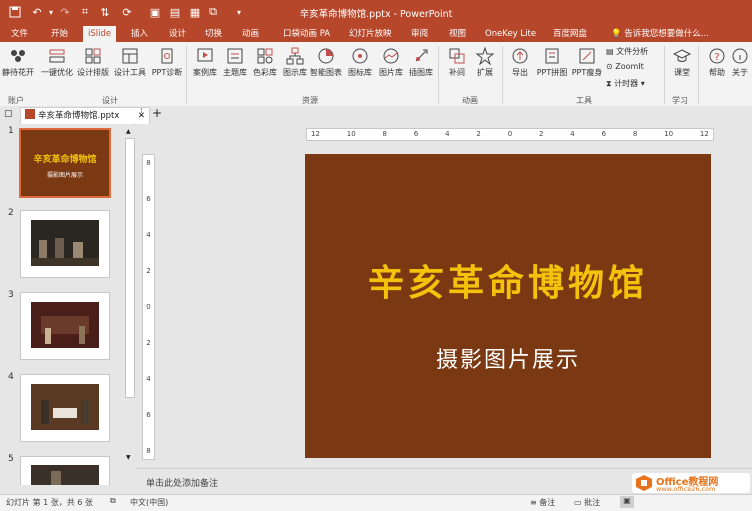 This screenshot has width=752, height=511. What do you see at coordinates (79, 116) in the screenshot?
I see `document-tab-label: 辛亥革命博物馆.pptx` at bounding box center [79, 116].